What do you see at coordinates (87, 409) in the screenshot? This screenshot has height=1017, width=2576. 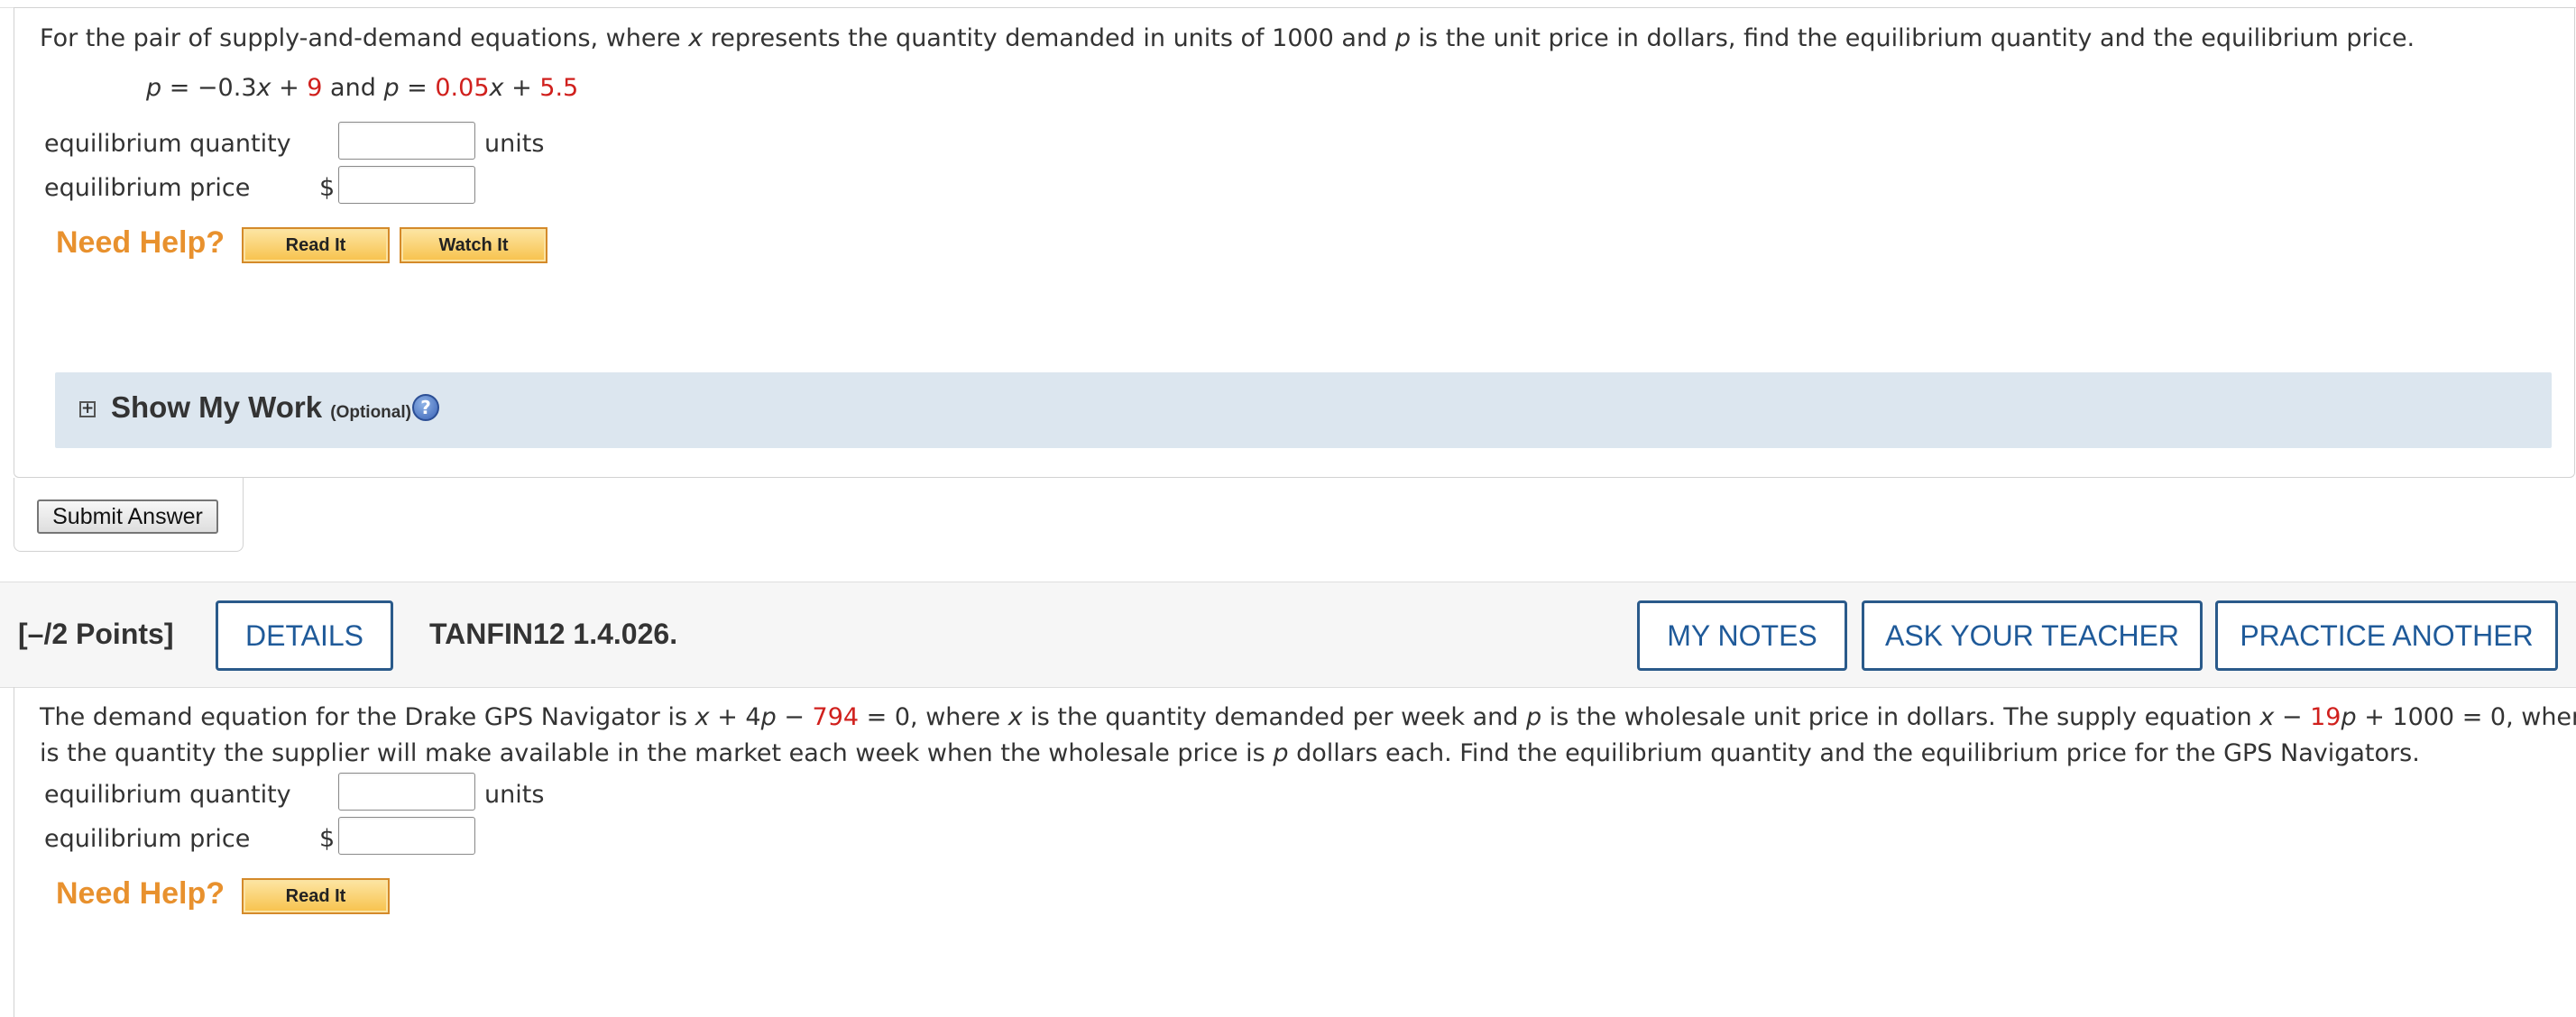 I see `plus-square-icon: +` at bounding box center [87, 409].